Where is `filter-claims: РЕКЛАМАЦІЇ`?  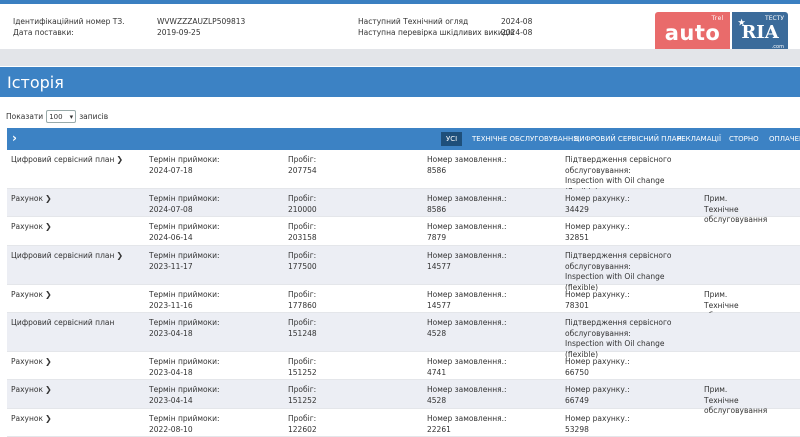
filter-claims: РЕКЛАМАЦІЇ is located at coordinates (699, 139).